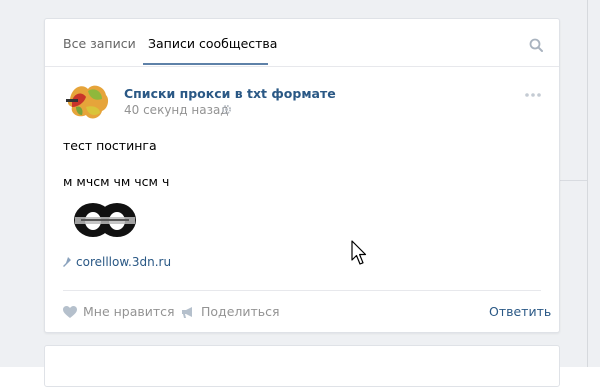 Image resolution: width=600 pixels, height=387 pixels. I want to click on right-divider, so click(573, 180).